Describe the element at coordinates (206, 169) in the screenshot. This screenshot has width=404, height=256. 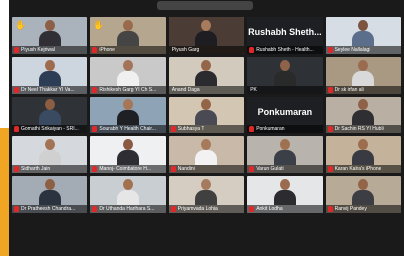
I see `name-label-bar: Nandini` at that location.